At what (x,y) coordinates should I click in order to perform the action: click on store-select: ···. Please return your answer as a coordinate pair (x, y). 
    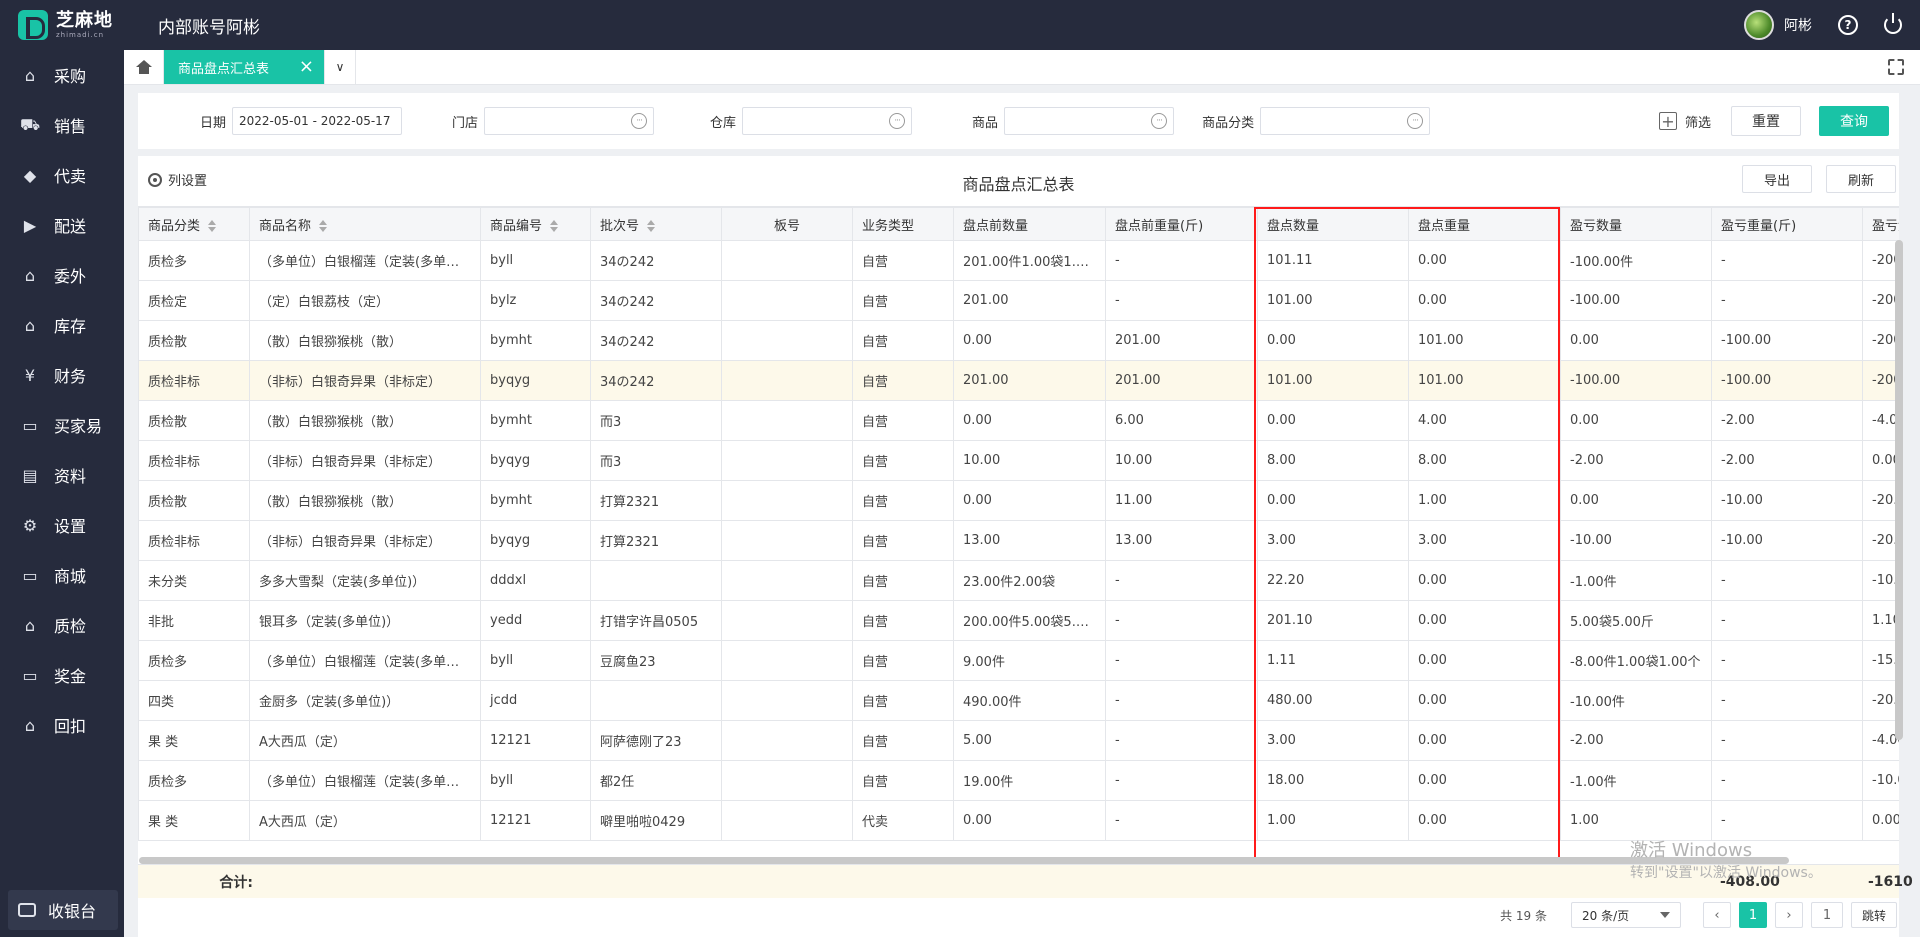
    Looking at the image, I should click on (569, 121).